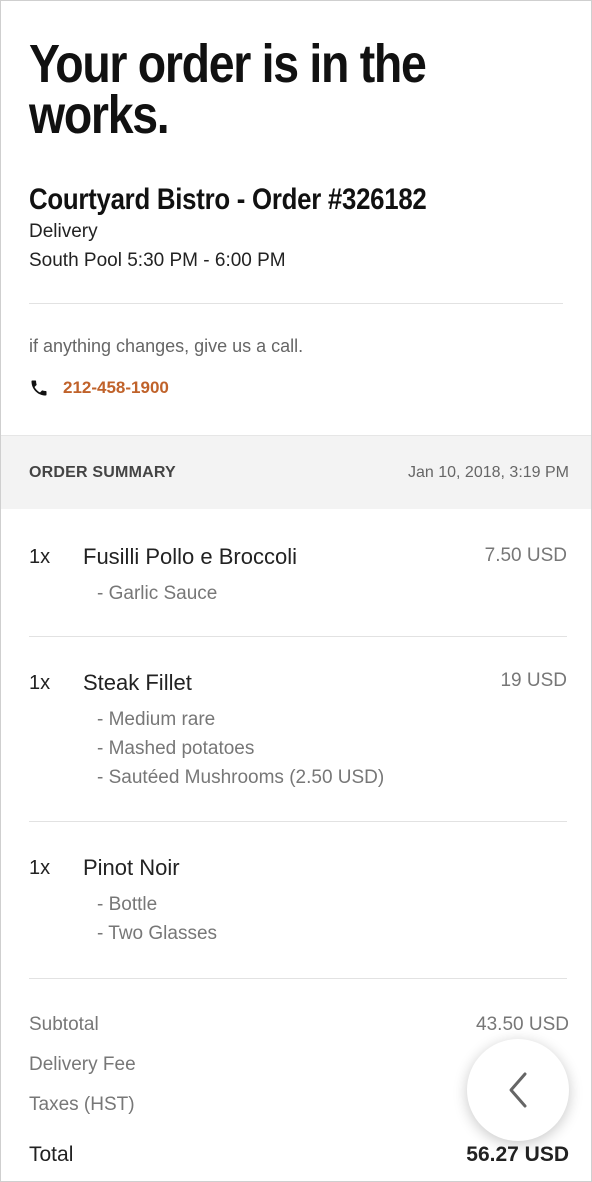  I want to click on item-name: Steak Fillet, so click(137, 682).